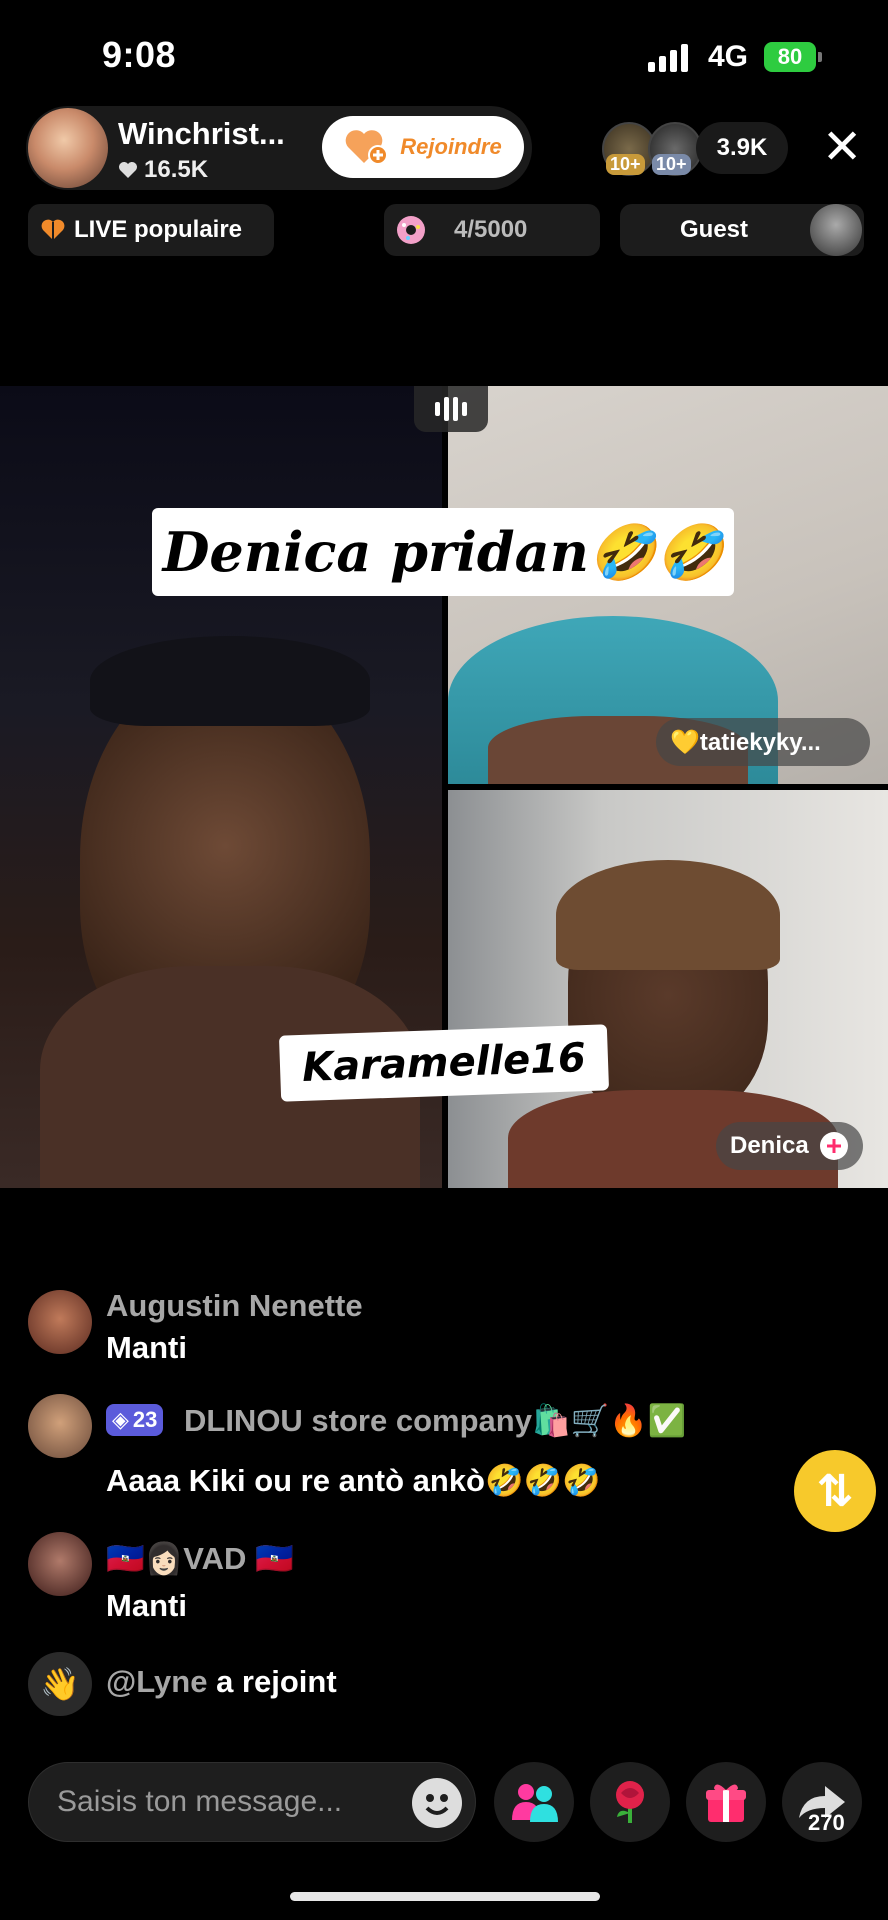 This screenshot has width=888, height=1920. What do you see at coordinates (714, 229) in the screenshot?
I see `guest-label: Guest` at bounding box center [714, 229].